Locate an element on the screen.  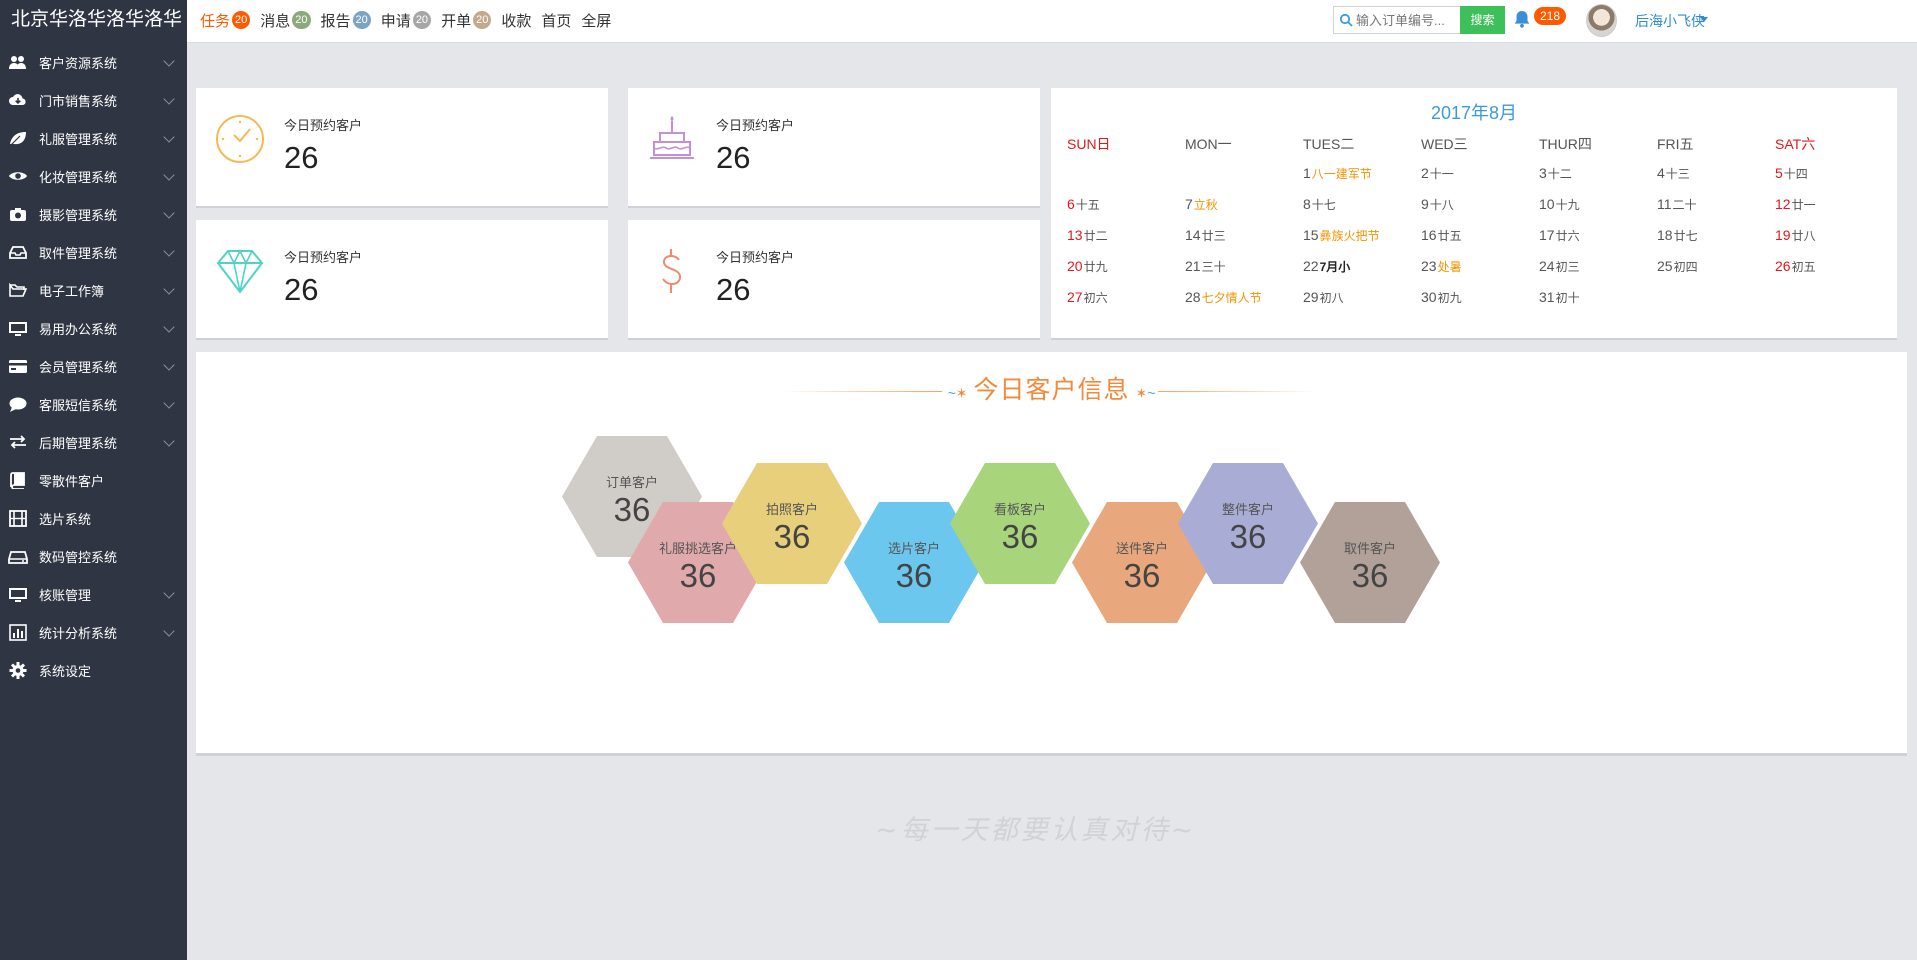
top-nav-item: 报告 20 is located at coordinates (346, 20).